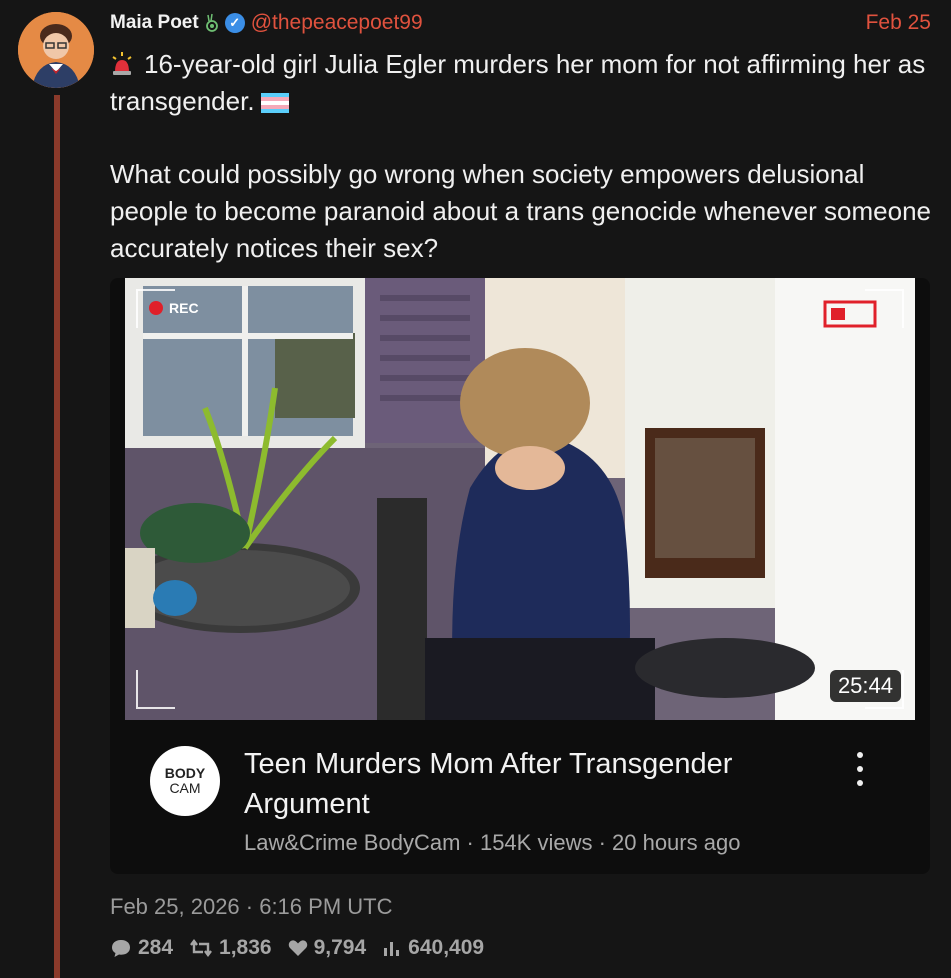 The height and width of the screenshot is (978, 951). What do you see at coordinates (520, 23) in the screenshot?
I see `tweet-header: Maia Poet ✓ @thepeacepoet99 Feb 25` at bounding box center [520, 23].